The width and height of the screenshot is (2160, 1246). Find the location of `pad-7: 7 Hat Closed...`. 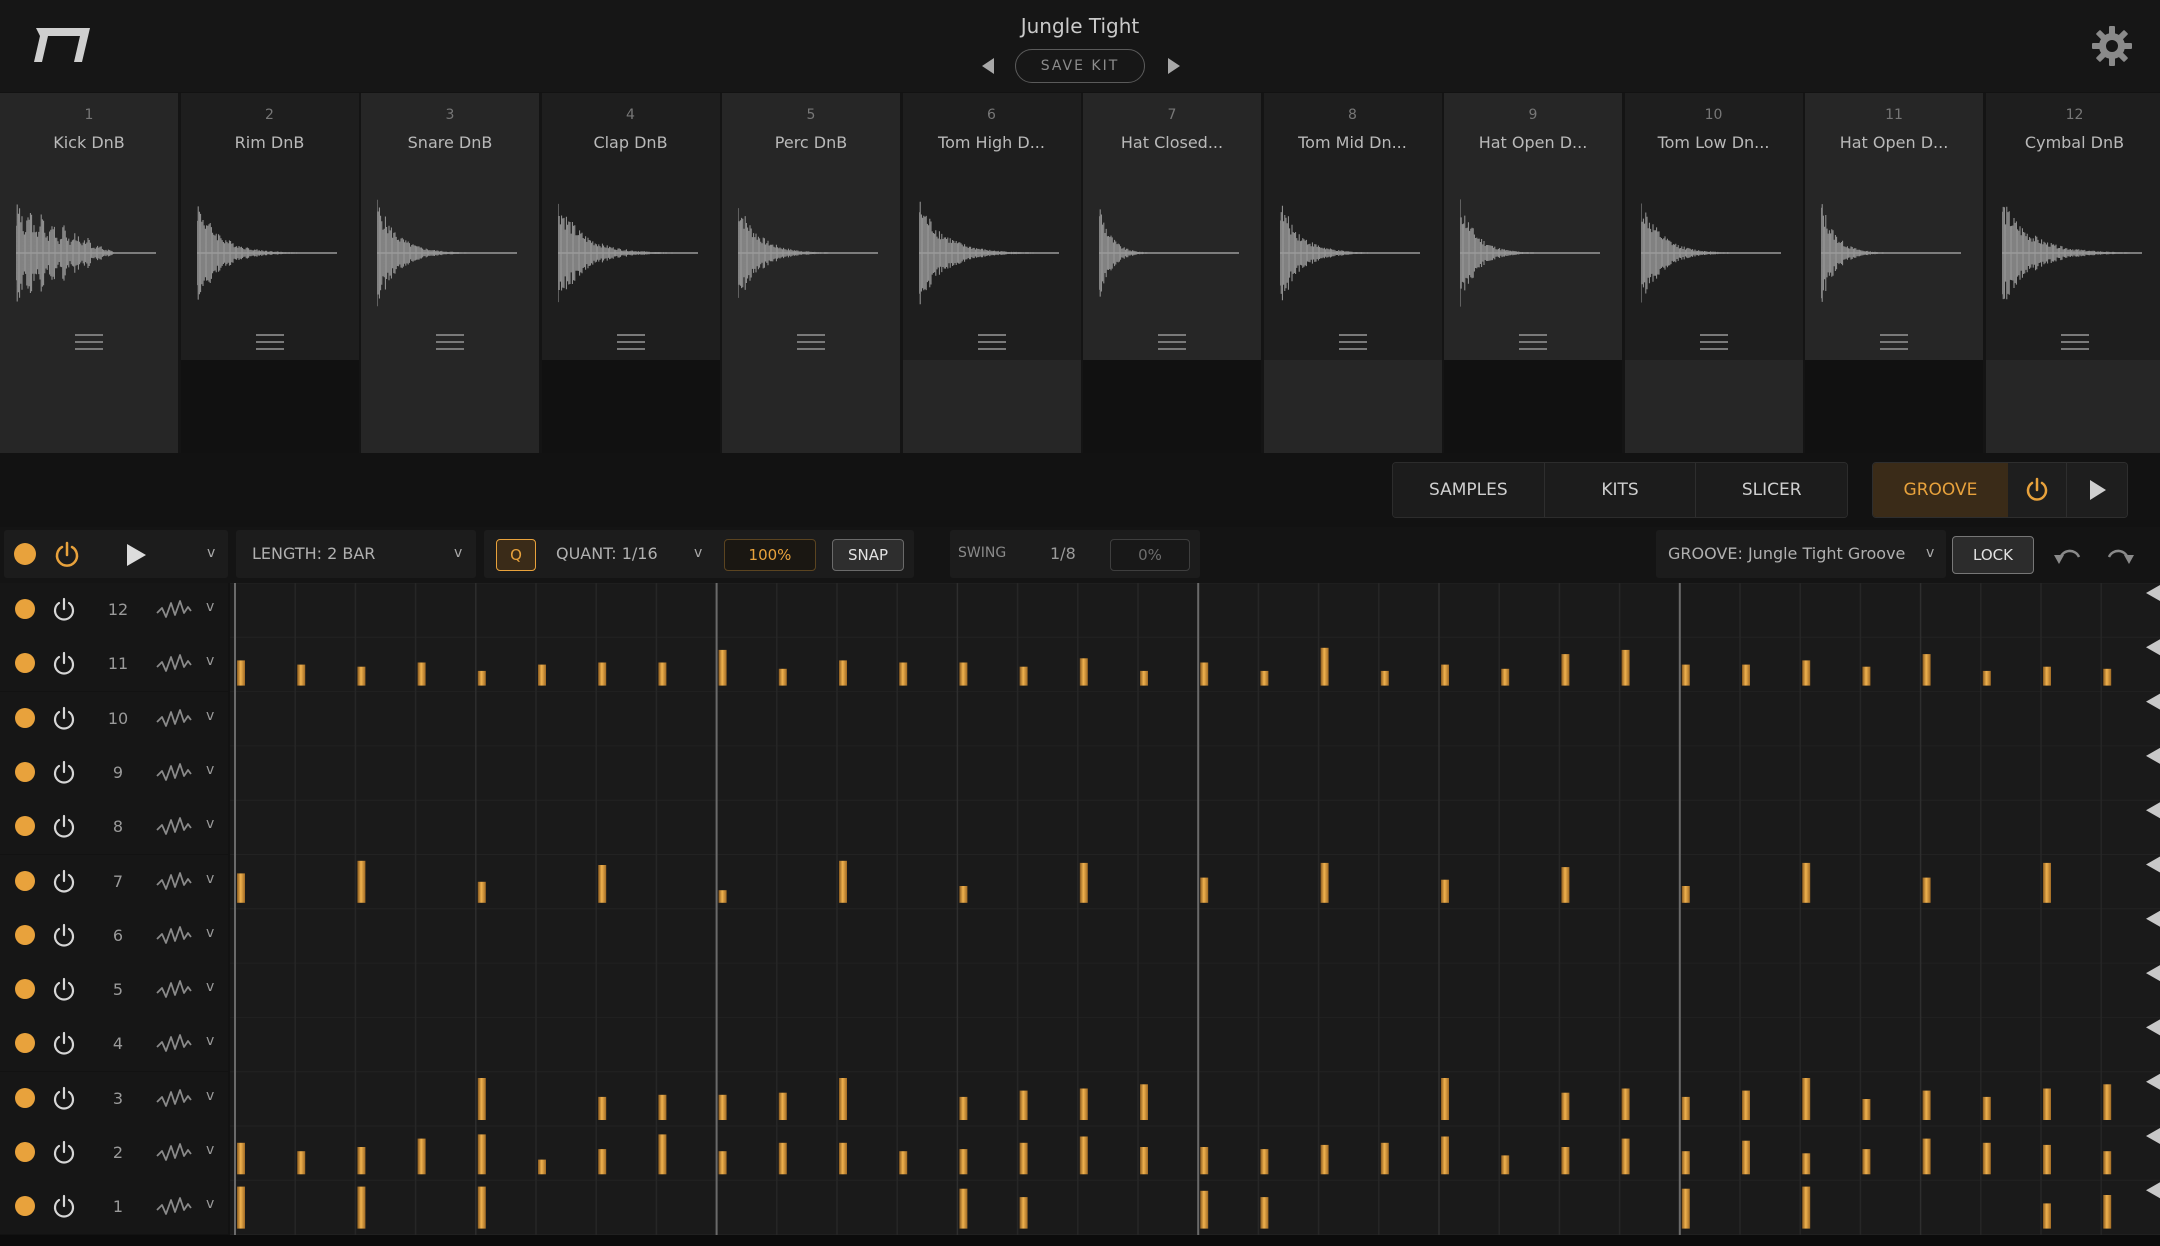

pad-7: 7 Hat Closed... is located at coordinates (1172, 273).